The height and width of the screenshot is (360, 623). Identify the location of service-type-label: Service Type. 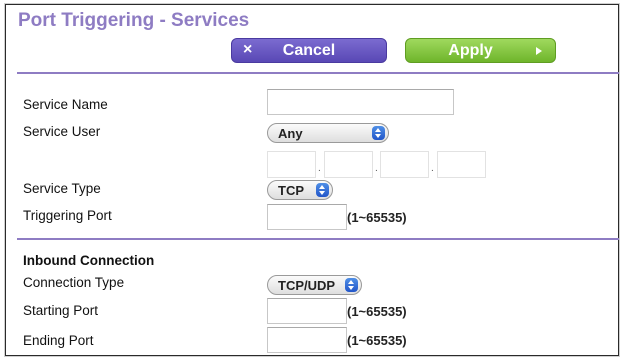
(62, 188).